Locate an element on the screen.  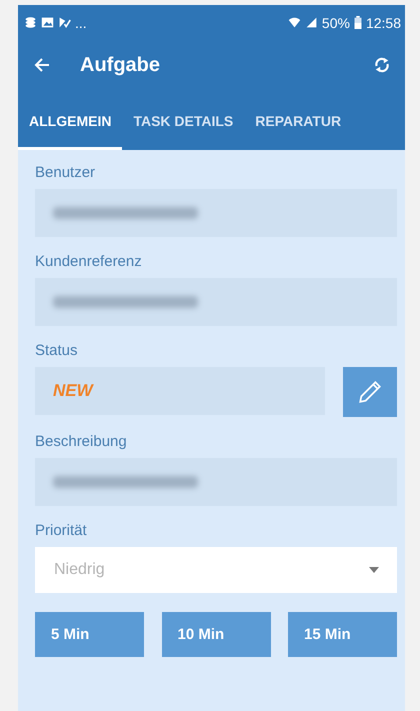
dropdown-caret-icon is located at coordinates (374, 570).